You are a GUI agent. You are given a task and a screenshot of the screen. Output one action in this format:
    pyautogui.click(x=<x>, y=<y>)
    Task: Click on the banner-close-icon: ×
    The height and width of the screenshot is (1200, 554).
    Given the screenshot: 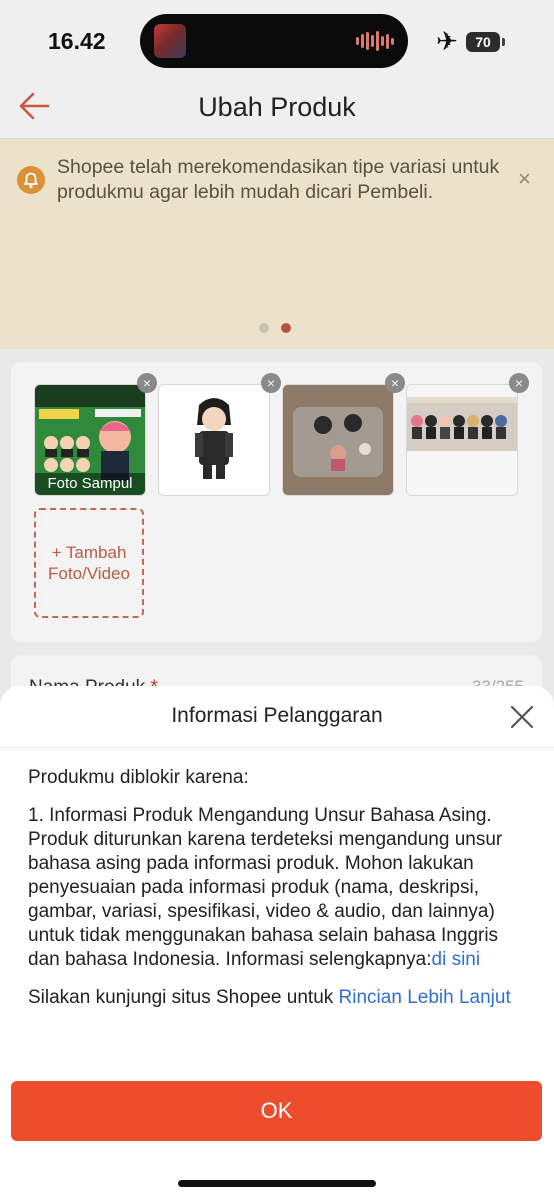 What is the action you would take?
    pyautogui.click(x=524, y=179)
    